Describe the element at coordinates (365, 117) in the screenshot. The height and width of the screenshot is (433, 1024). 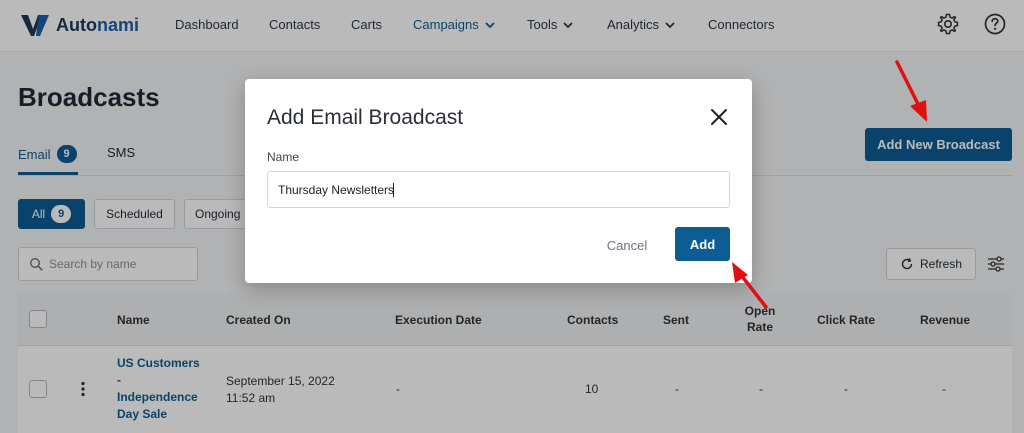
I see `dialog-title: Add Email Broadcast` at that location.